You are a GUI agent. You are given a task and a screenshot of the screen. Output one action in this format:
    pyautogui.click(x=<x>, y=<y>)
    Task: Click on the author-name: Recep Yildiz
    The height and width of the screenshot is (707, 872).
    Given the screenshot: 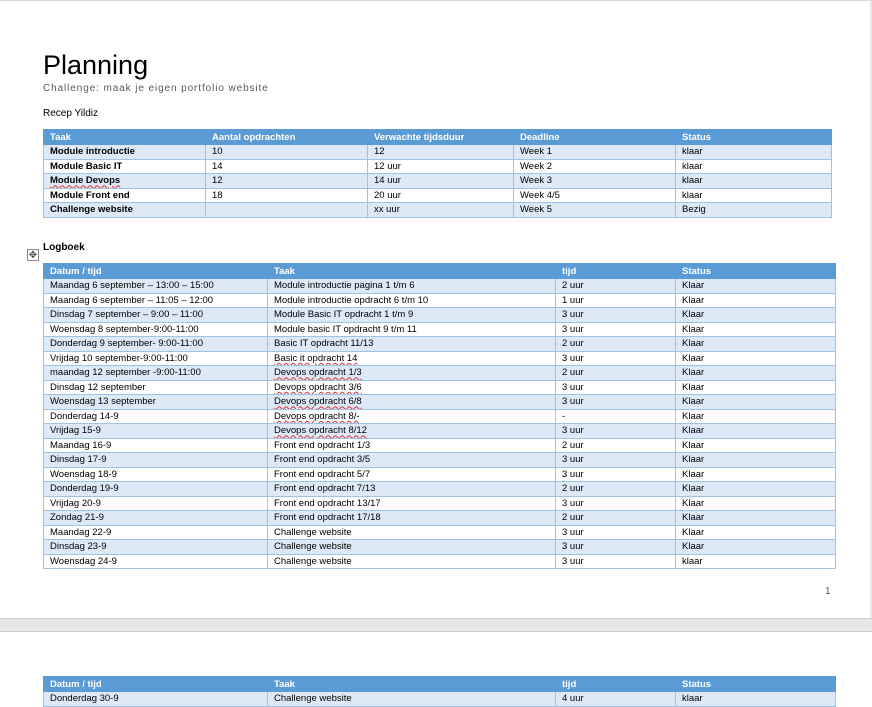 What is the action you would take?
    pyautogui.click(x=71, y=113)
    